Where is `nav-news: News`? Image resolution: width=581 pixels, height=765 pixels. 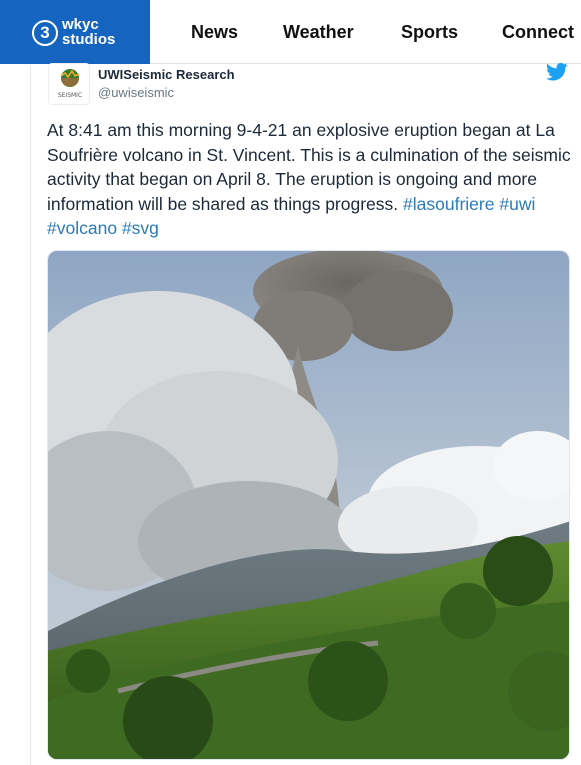 nav-news: News is located at coordinates (214, 32).